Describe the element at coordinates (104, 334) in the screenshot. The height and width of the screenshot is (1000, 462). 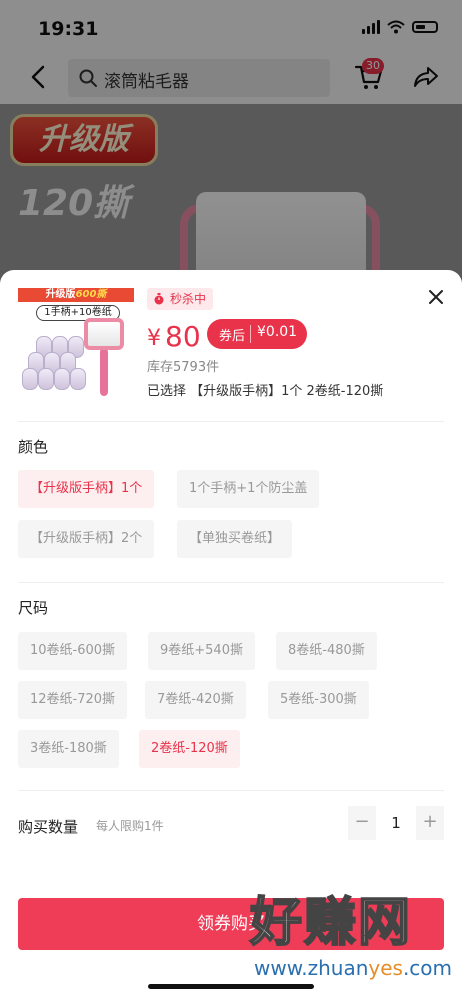
I see `roller-head-image` at that location.